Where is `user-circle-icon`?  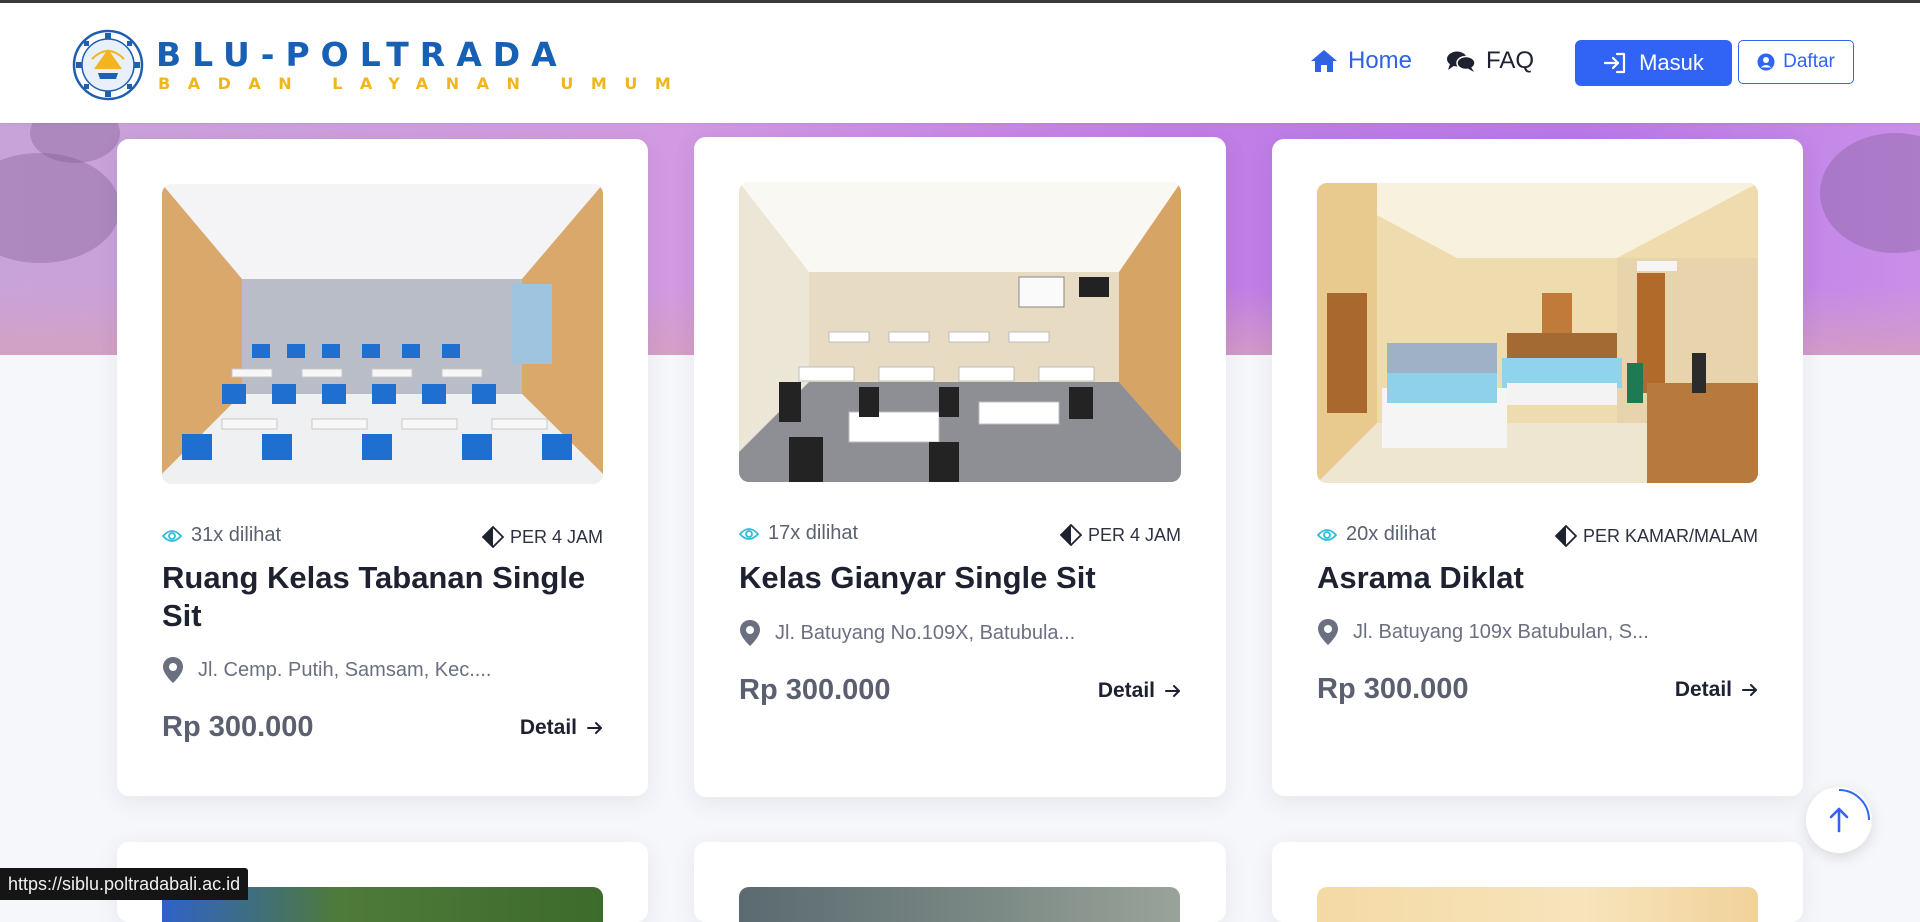
user-circle-icon is located at coordinates (1766, 62).